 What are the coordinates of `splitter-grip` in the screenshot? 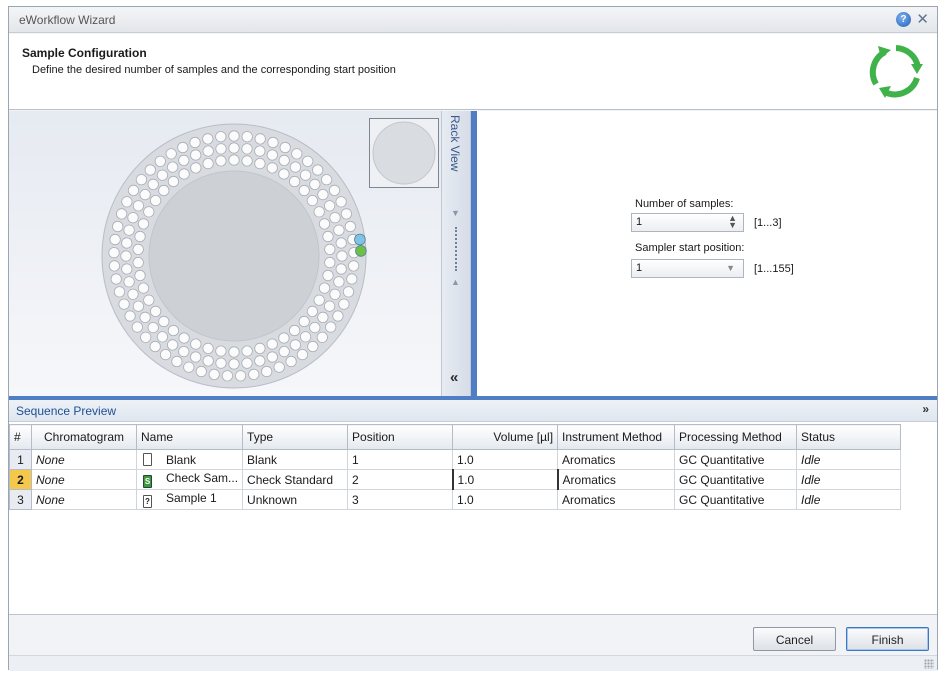 It's located at (456, 249).